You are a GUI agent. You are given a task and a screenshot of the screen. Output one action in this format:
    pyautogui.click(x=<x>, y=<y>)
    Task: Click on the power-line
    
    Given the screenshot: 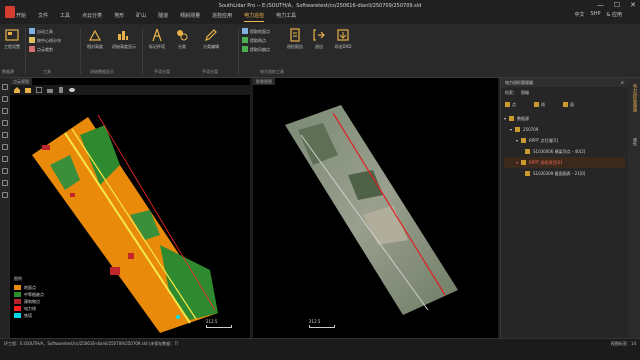 What is the action you would take?
    pyautogui.click(x=127, y=228)
    